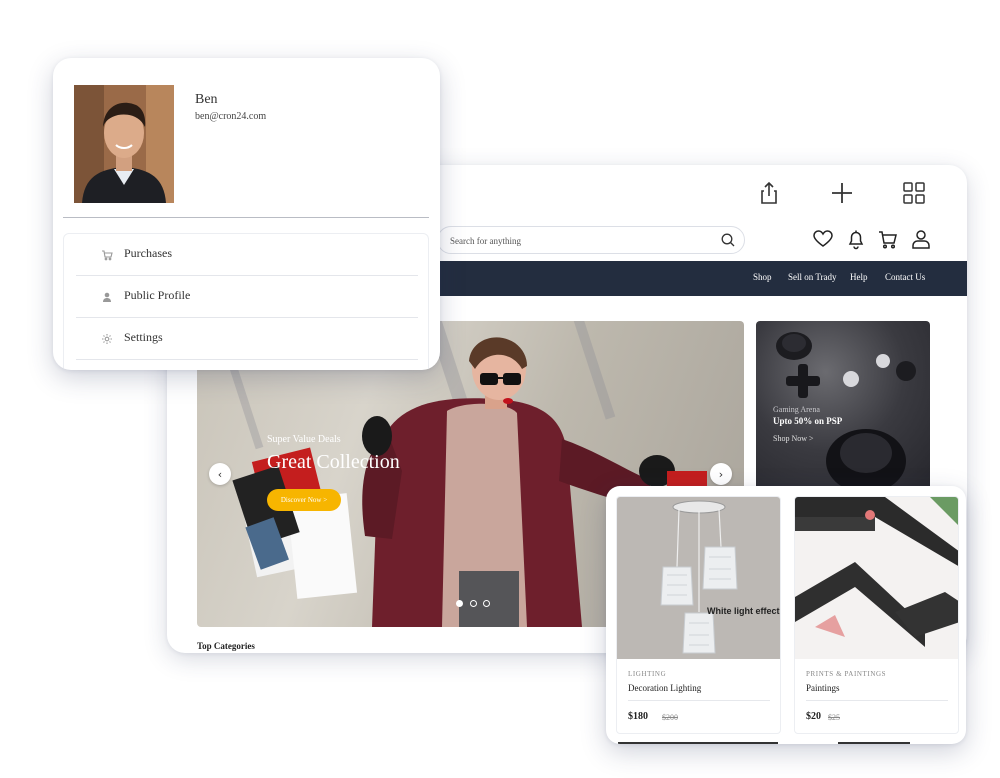  I want to click on carousel-prev-button: ‹, so click(220, 474).